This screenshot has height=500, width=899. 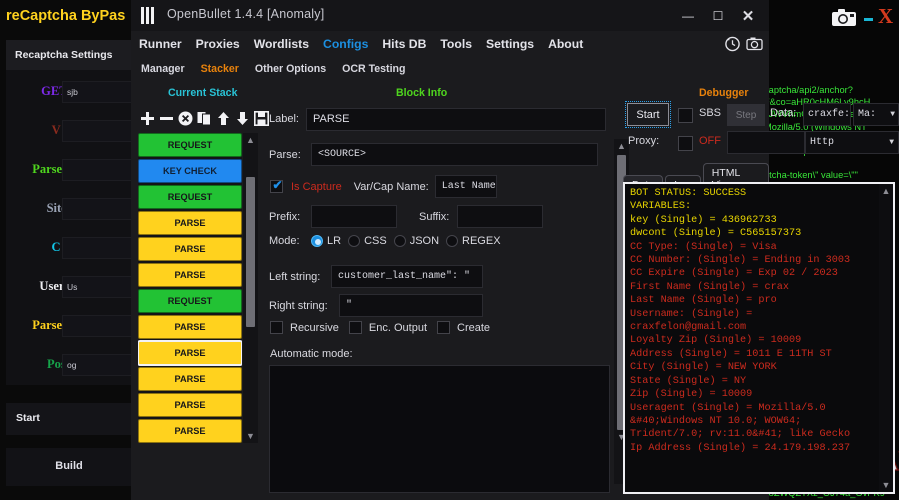 I want to click on clear-icon, so click(x=185, y=118).